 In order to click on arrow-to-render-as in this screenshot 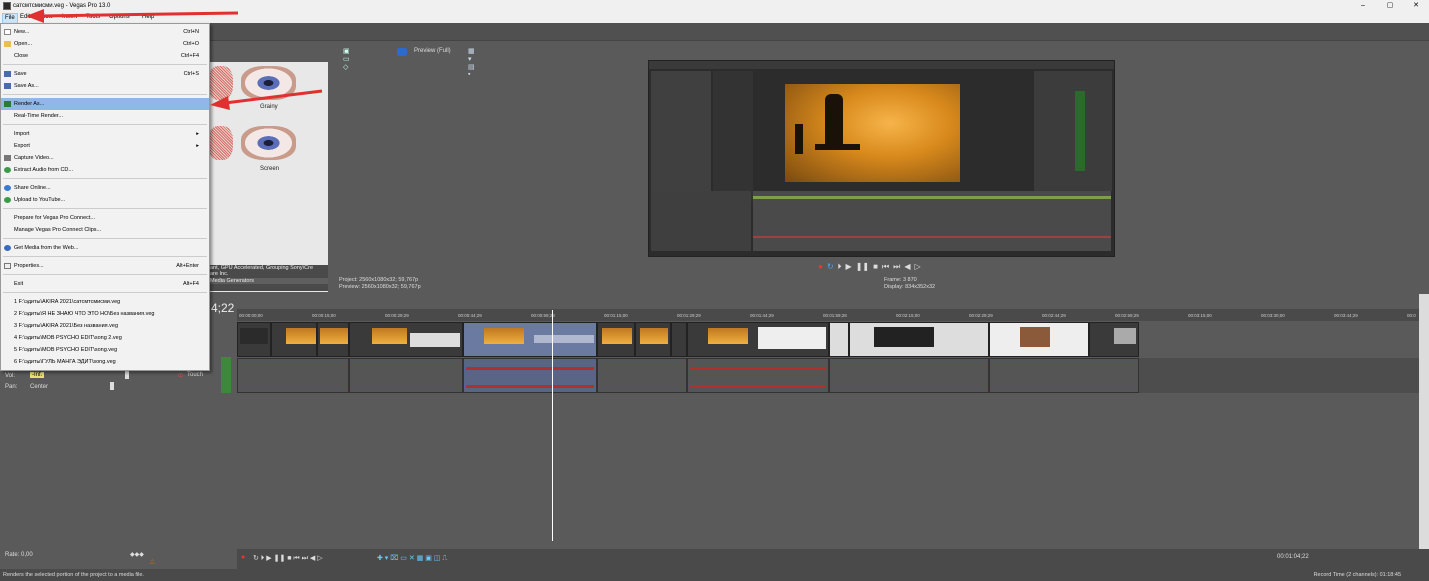, I will do `click(266, 99)`.